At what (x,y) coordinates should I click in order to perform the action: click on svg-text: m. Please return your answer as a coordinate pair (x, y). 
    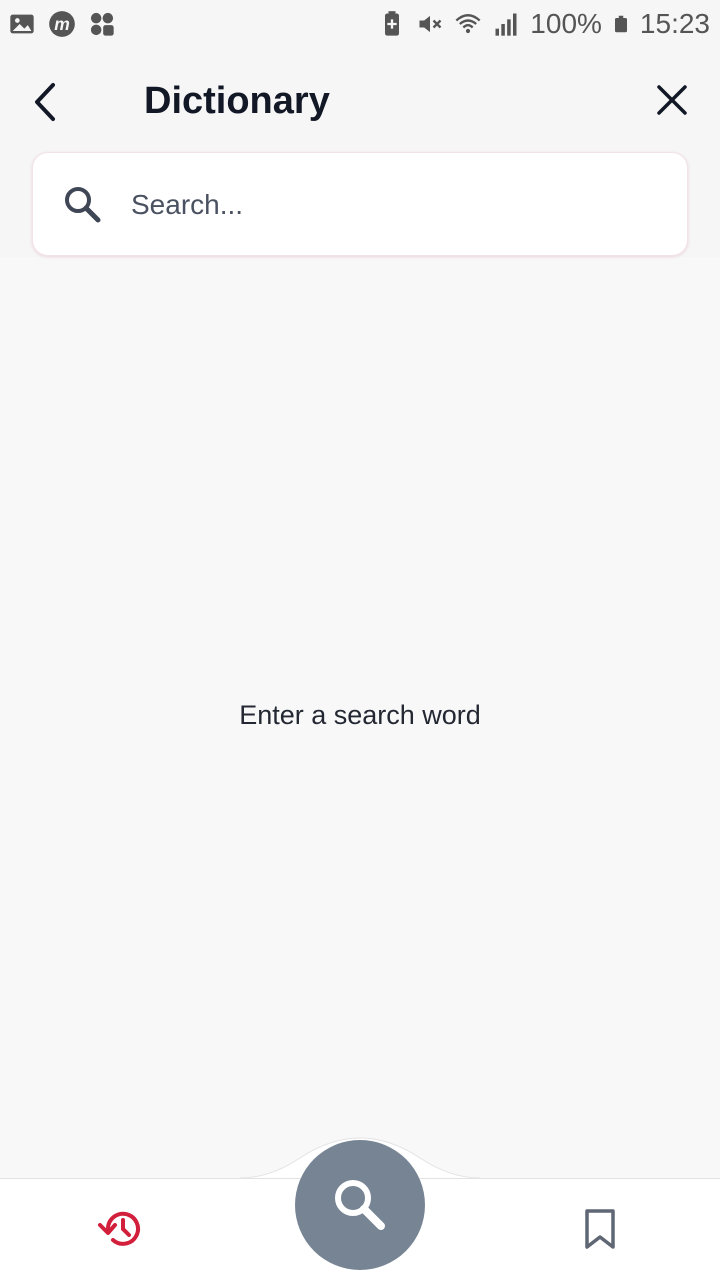
    Looking at the image, I should click on (62, 24).